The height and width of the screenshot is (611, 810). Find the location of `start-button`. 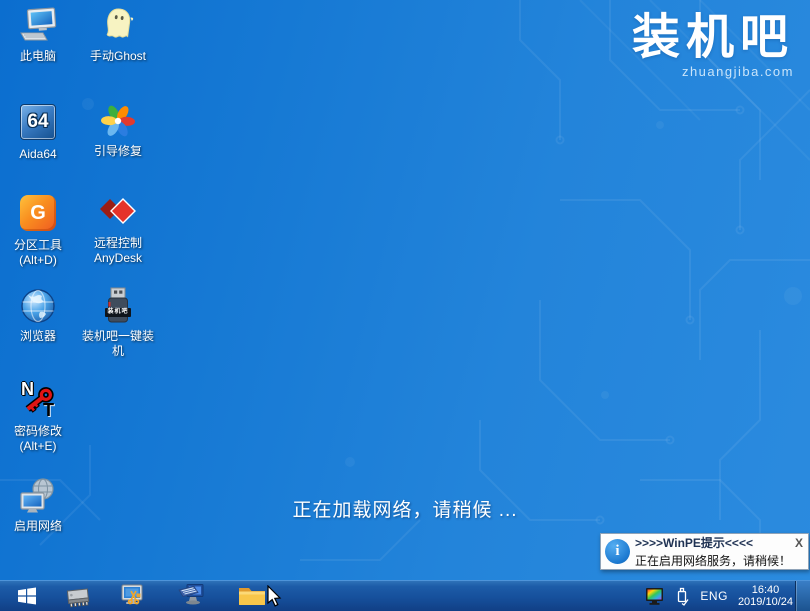

start-button is located at coordinates (27, 596).